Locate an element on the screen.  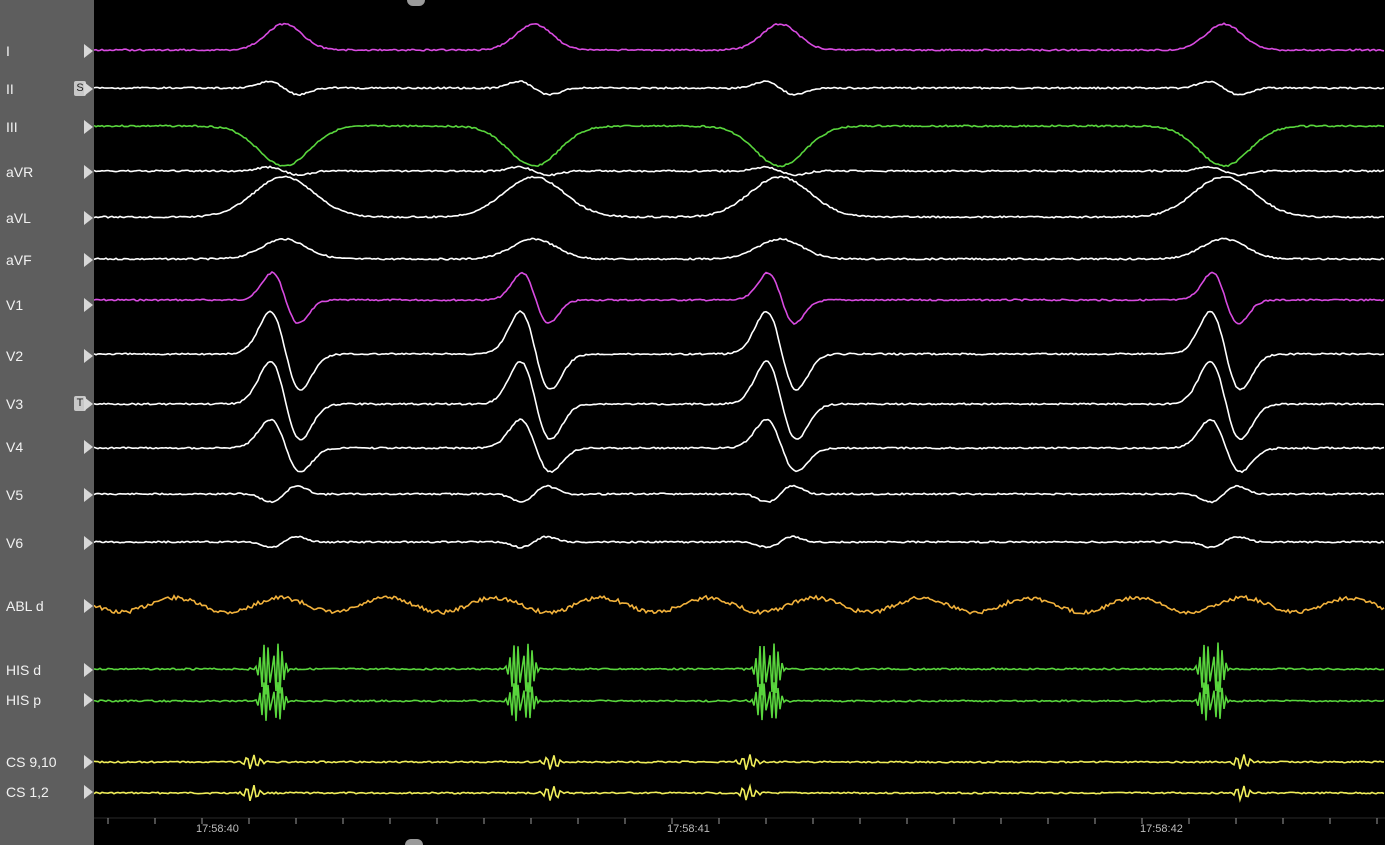
waveform-v3 is located at coordinates (739, 400).